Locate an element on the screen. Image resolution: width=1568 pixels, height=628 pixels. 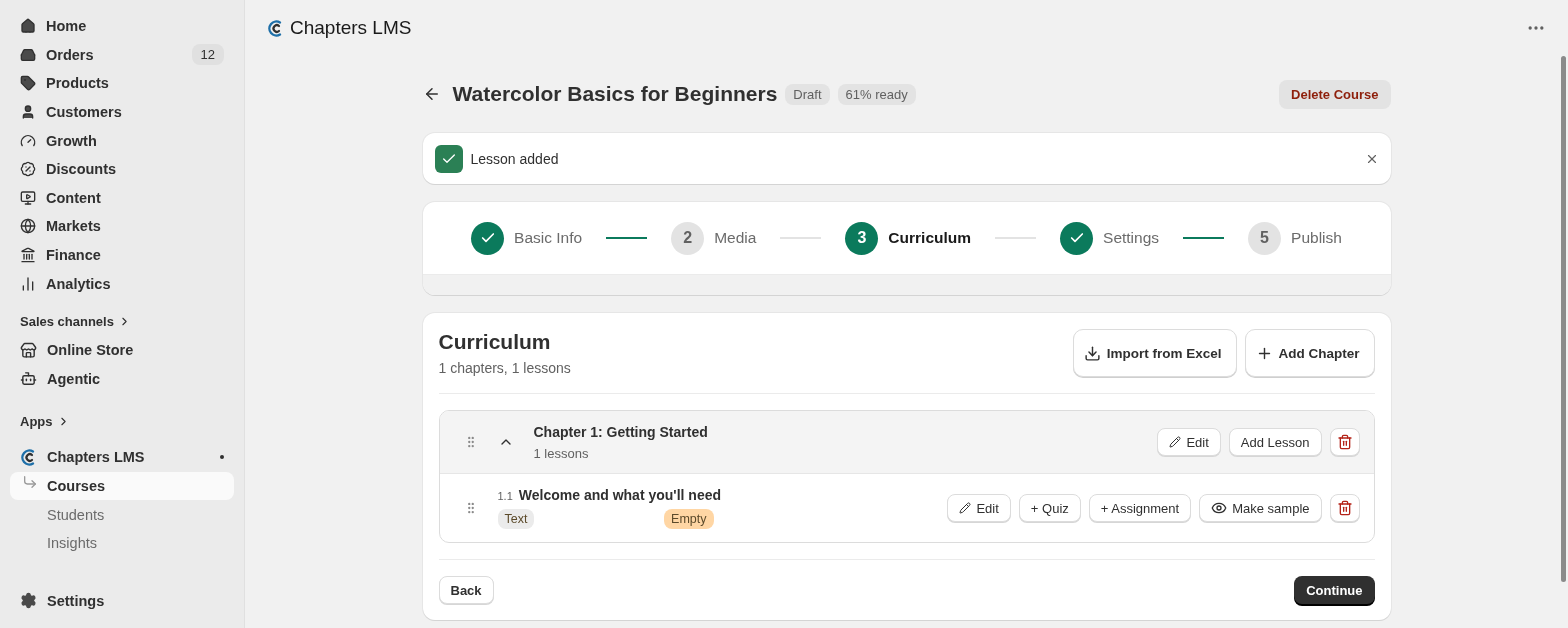
nav-item: Customers is located at coordinates (122, 112).